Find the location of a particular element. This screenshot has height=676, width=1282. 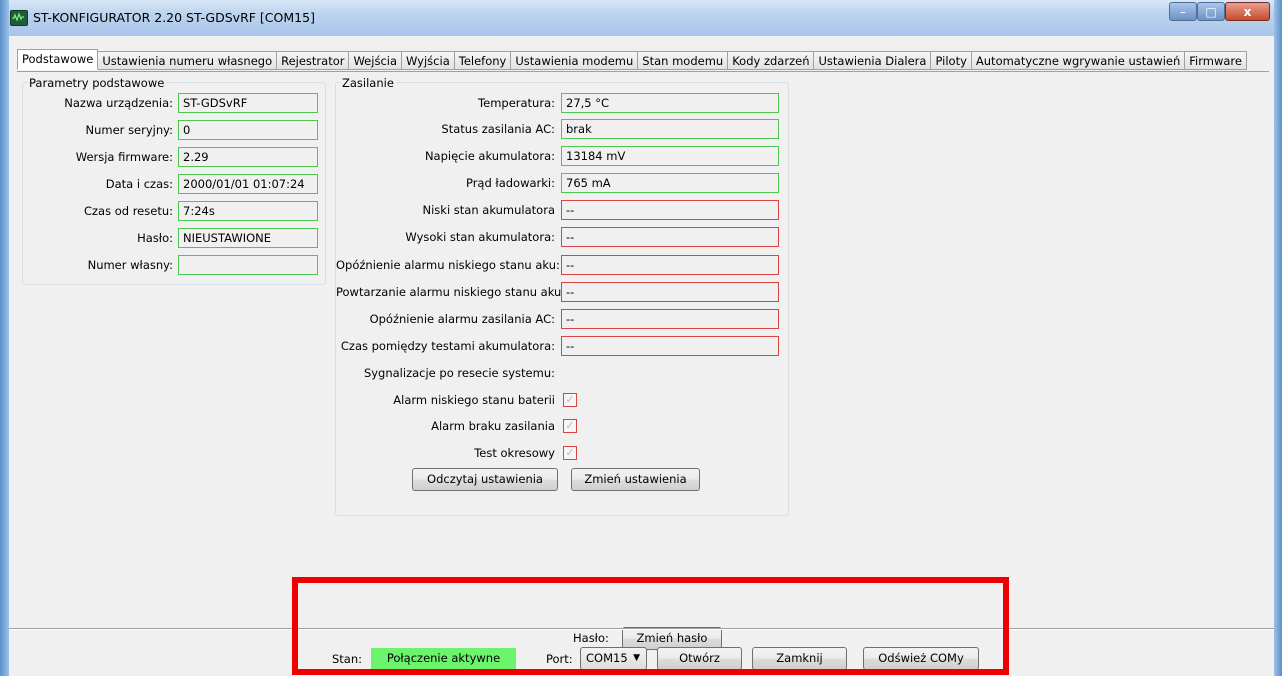

status-separator is located at coordinates (641, 629).